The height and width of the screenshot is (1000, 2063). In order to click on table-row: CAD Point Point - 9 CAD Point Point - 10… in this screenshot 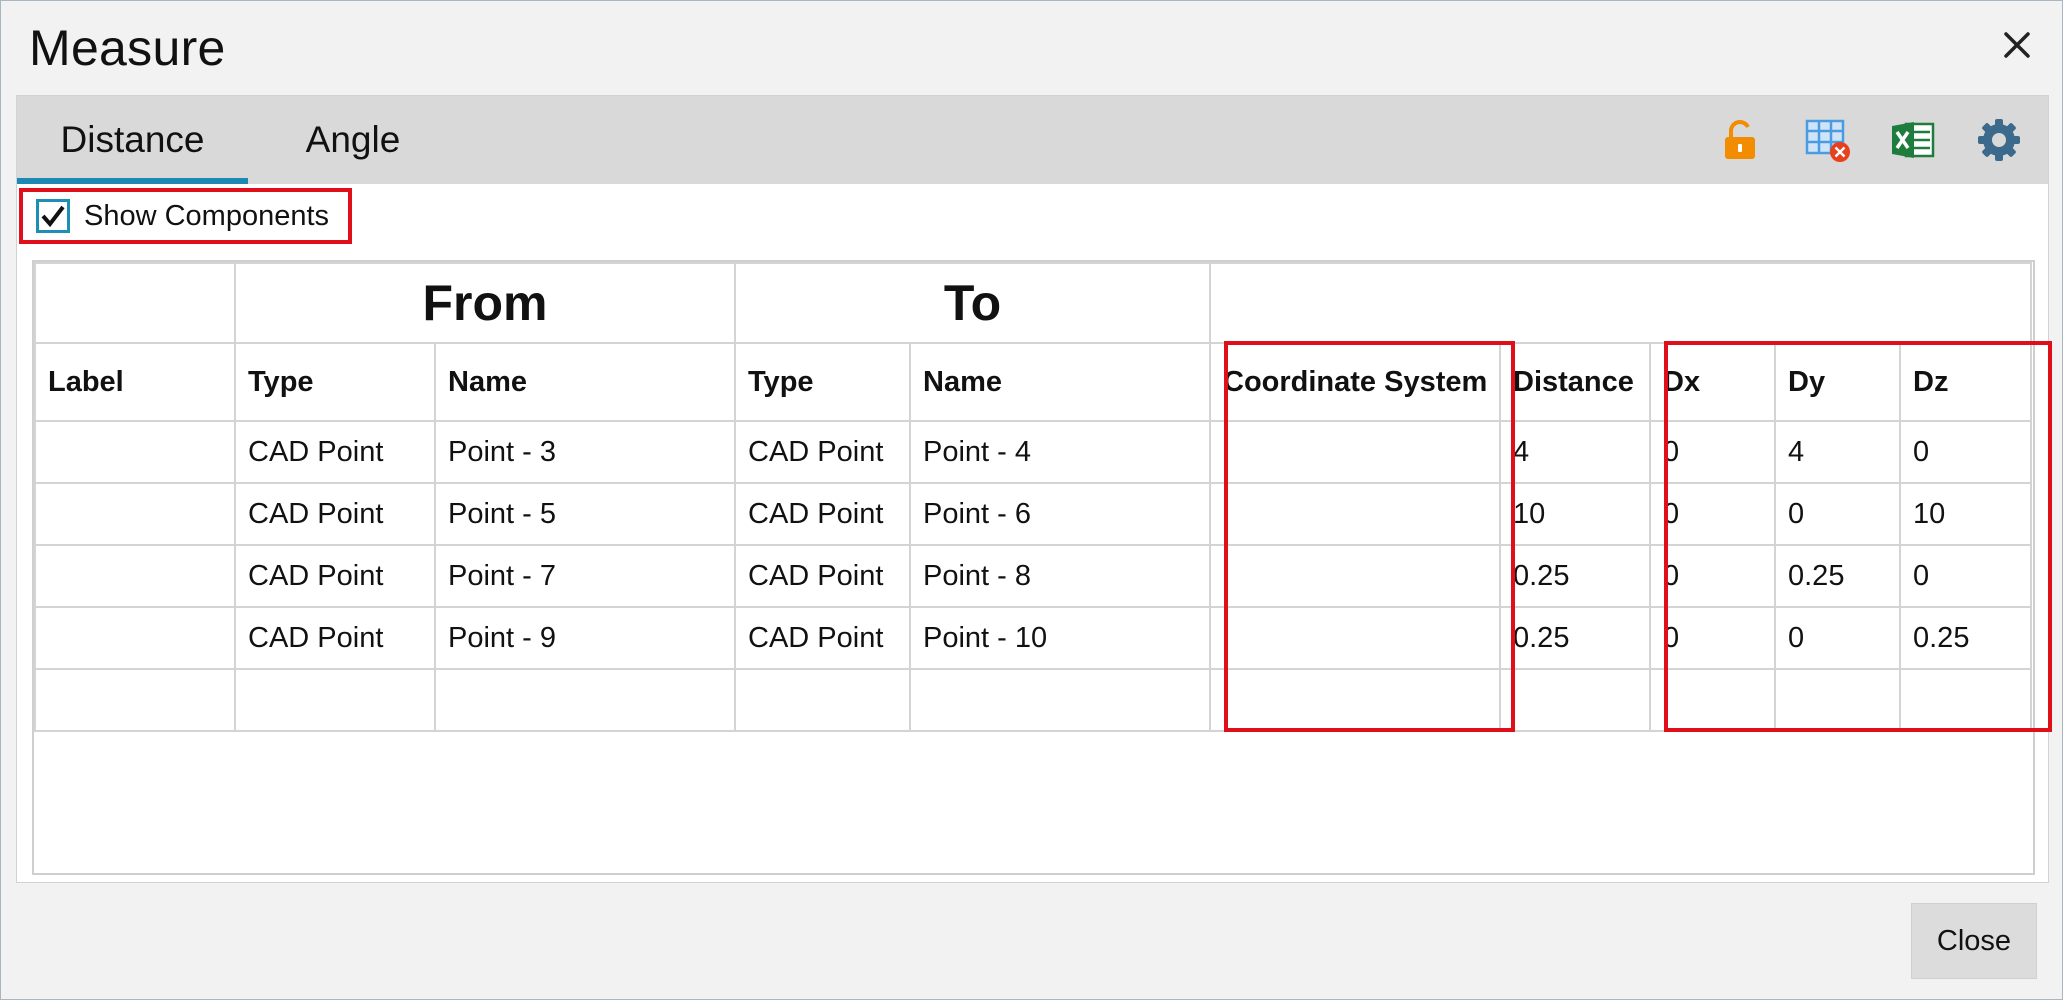, I will do `click(1033, 638)`.